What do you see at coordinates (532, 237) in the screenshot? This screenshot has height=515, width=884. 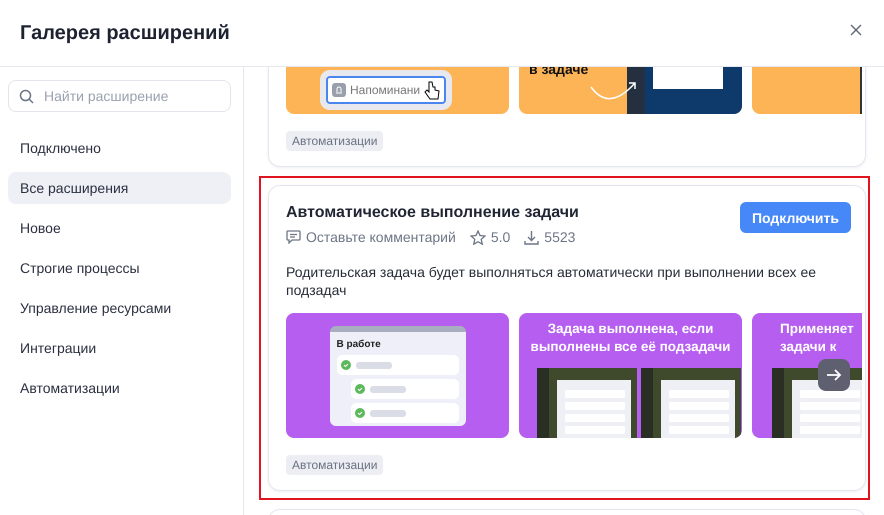 I see `download-icon` at bounding box center [532, 237].